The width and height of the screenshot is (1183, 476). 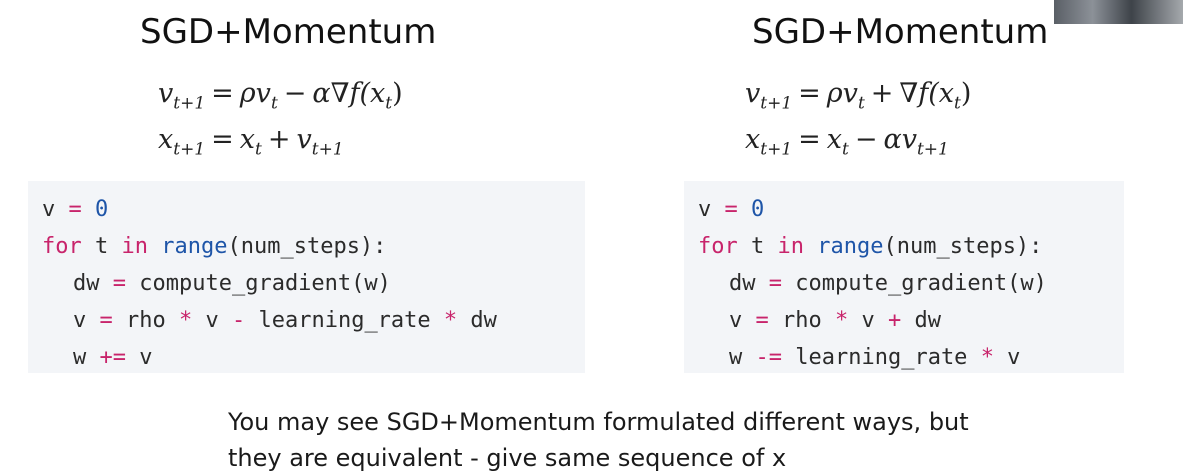 I want to click on right-title: SGD+Momentum, so click(x=900, y=32).